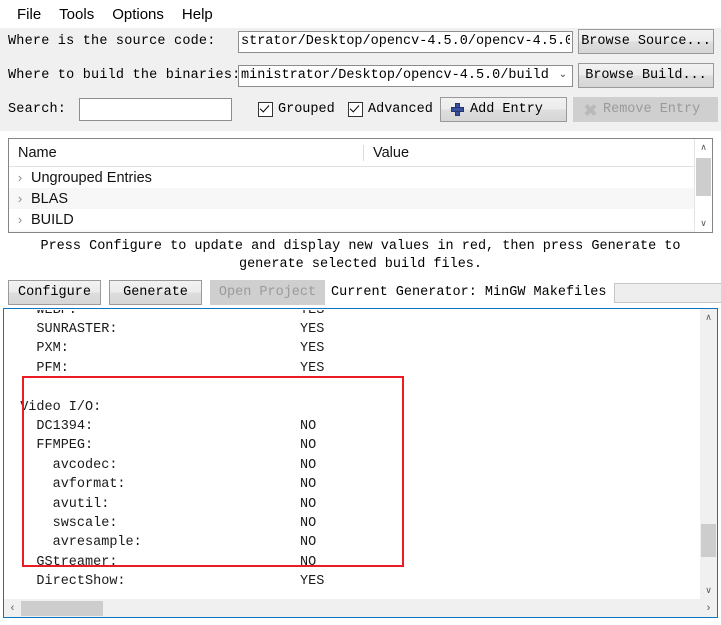 This screenshot has height=625, width=721. I want to click on log-line-key: avformat:, so click(65, 485).